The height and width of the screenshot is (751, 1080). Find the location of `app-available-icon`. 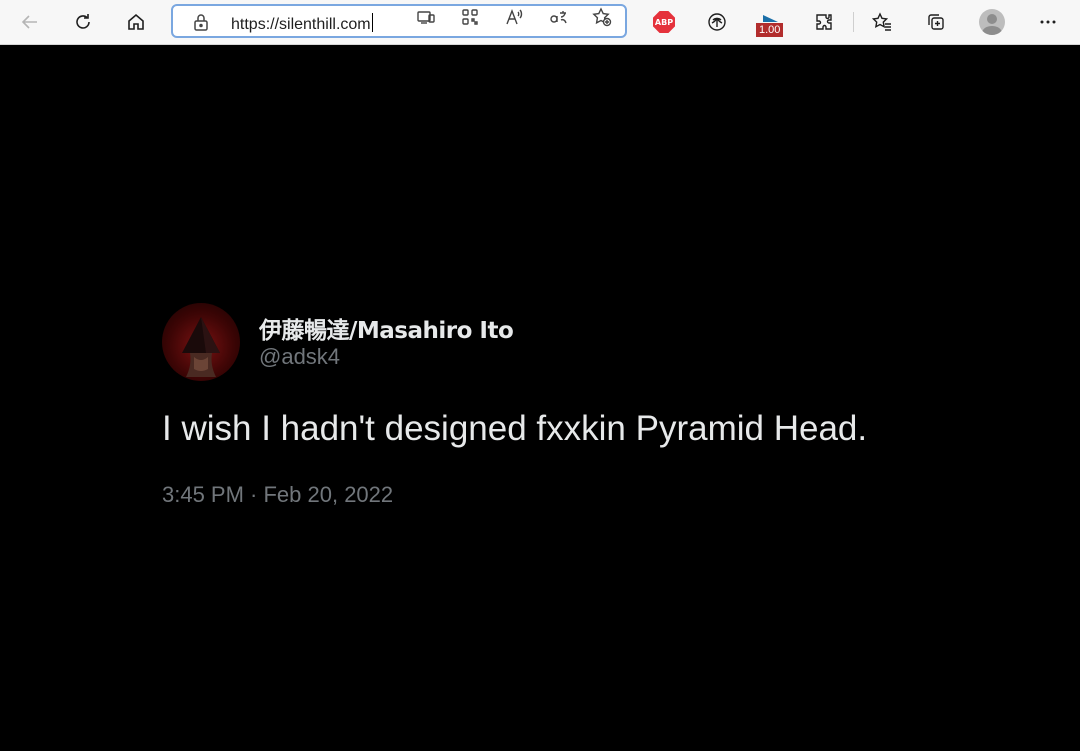

app-available-icon is located at coordinates (426, 17).